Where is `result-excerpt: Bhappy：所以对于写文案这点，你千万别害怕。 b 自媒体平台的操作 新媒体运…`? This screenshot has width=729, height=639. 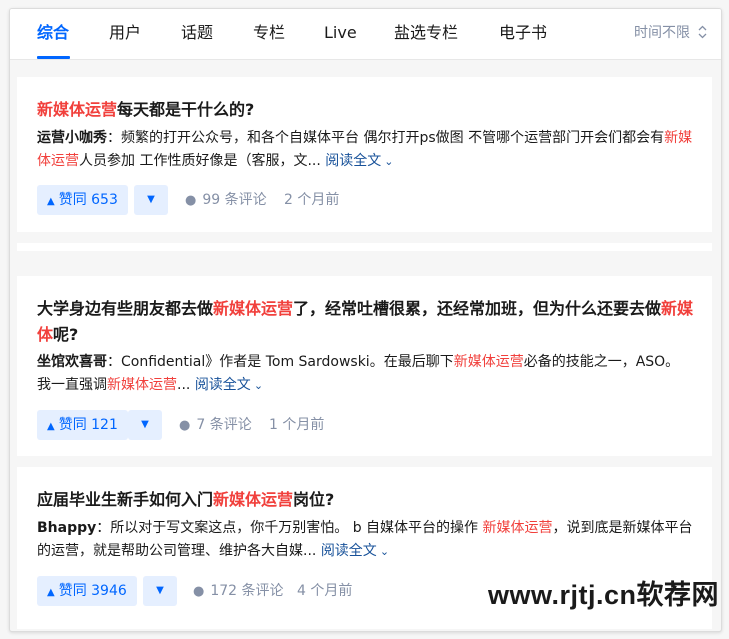
result-excerpt: Bhappy：所以对于写文案这点，你千万别害怕。 b 自媒体平台的操作 新媒体运… is located at coordinates (367, 540).